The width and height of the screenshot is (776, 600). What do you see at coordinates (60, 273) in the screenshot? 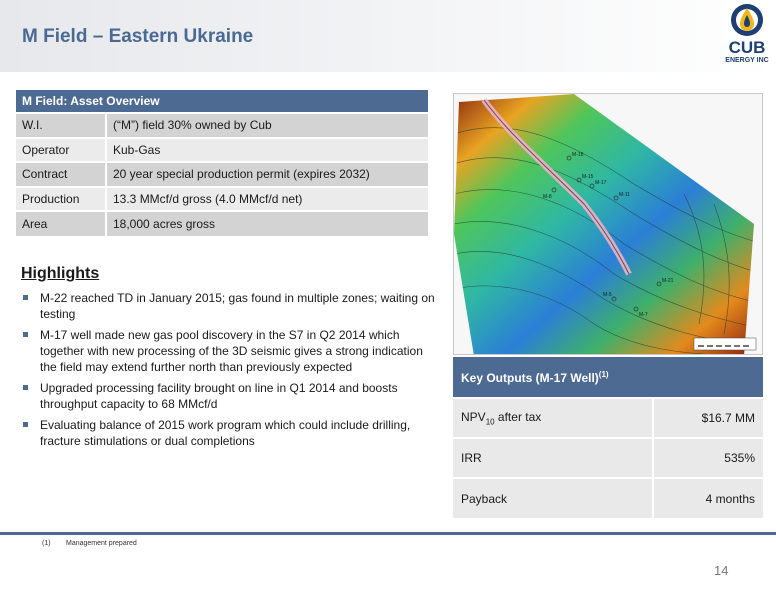
I see `highlights-title: Highlights` at bounding box center [60, 273].